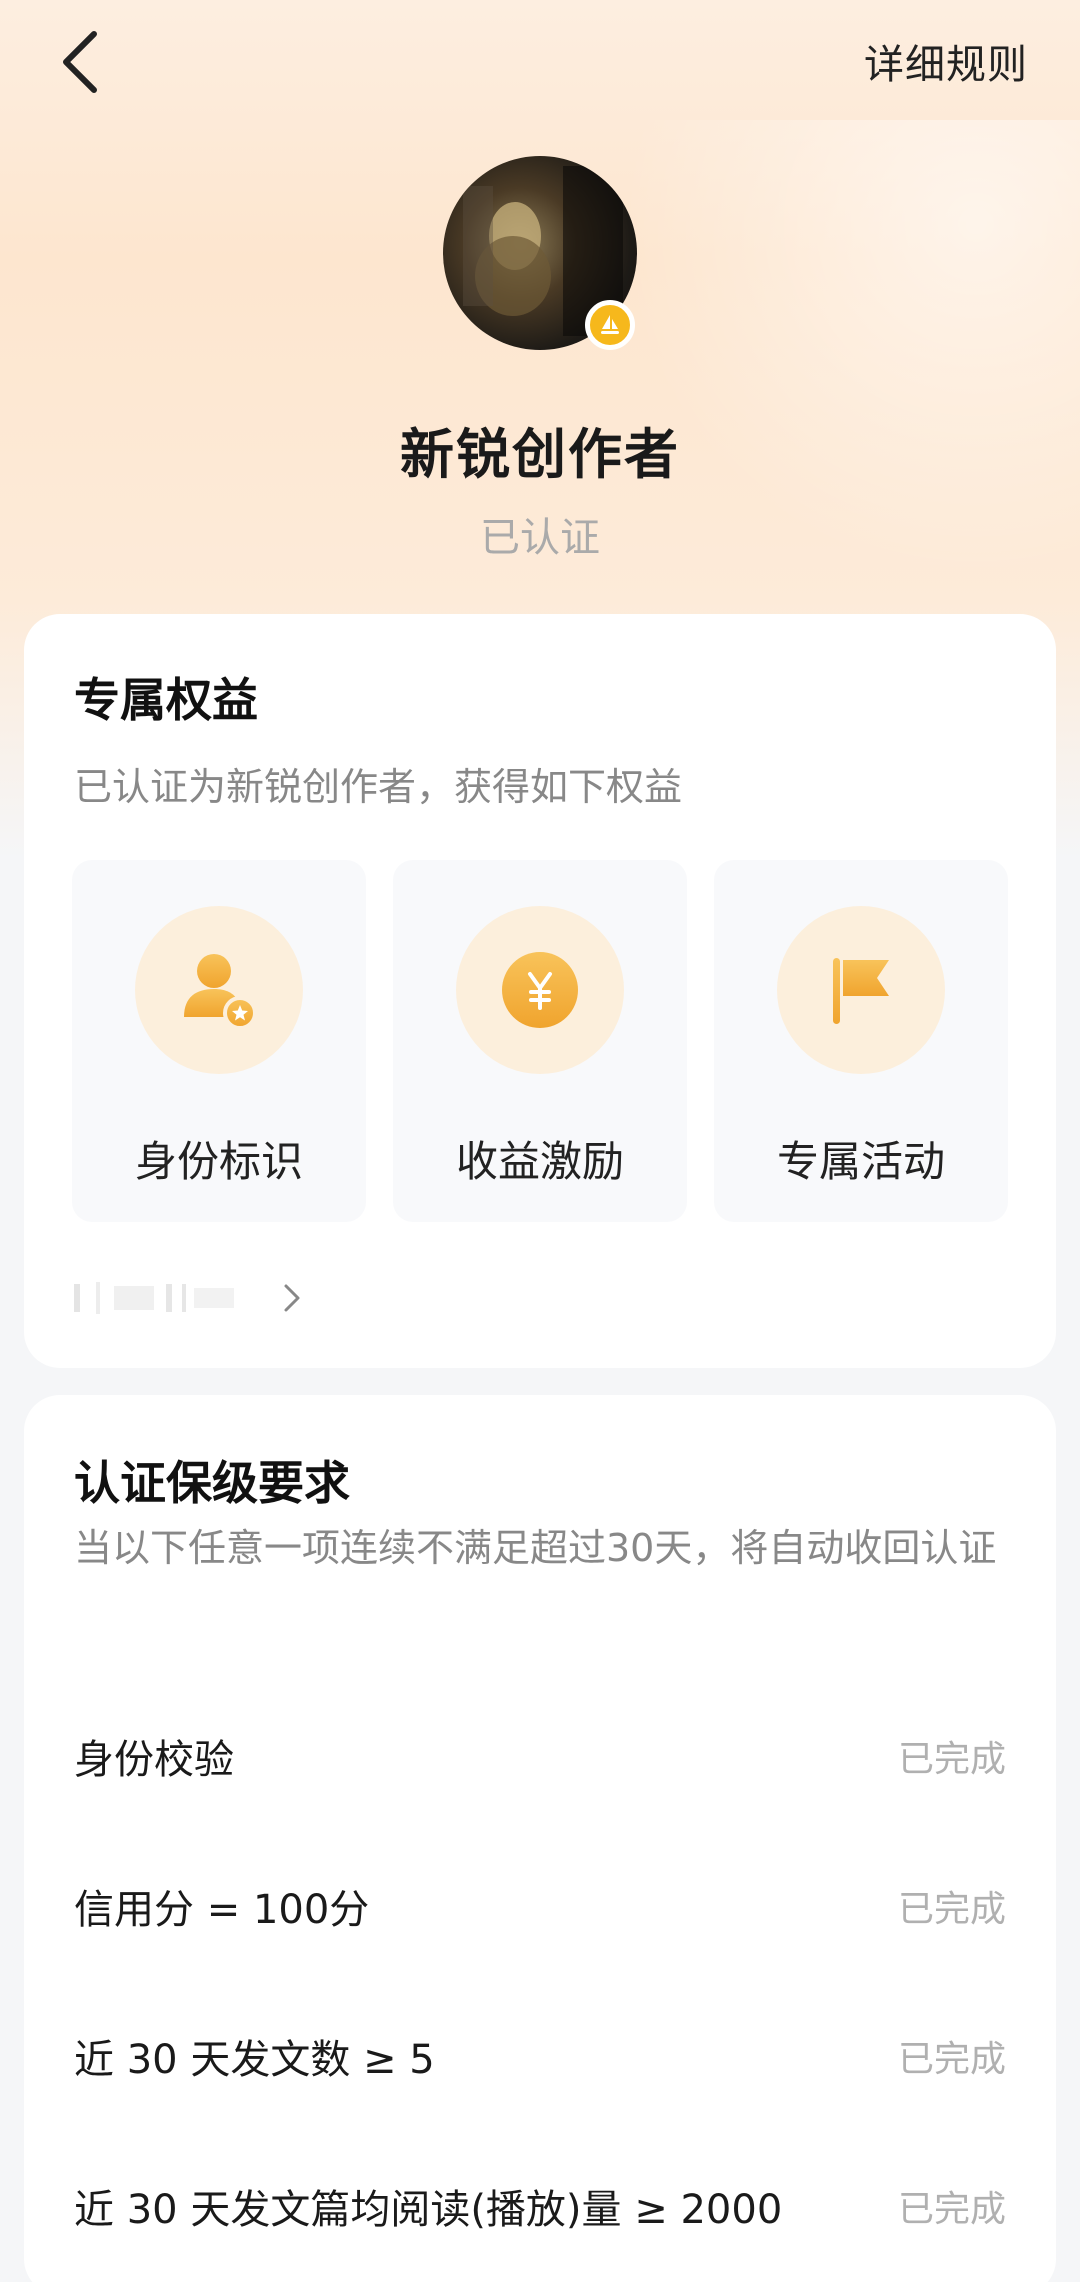  I want to click on requirements-description: 当以下任意一项连续不满足超过30天，将自动收回认证, so click(535, 1548).